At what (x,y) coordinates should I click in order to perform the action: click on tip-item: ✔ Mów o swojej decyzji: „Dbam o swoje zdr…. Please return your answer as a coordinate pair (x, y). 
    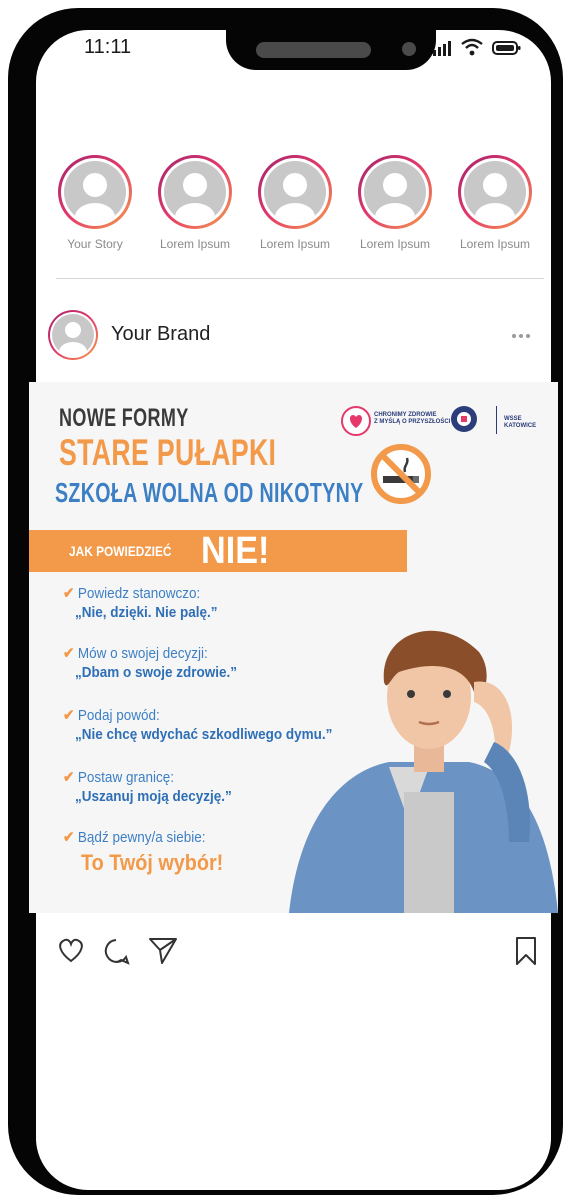
    Looking at the image, I should click on (159, 662).